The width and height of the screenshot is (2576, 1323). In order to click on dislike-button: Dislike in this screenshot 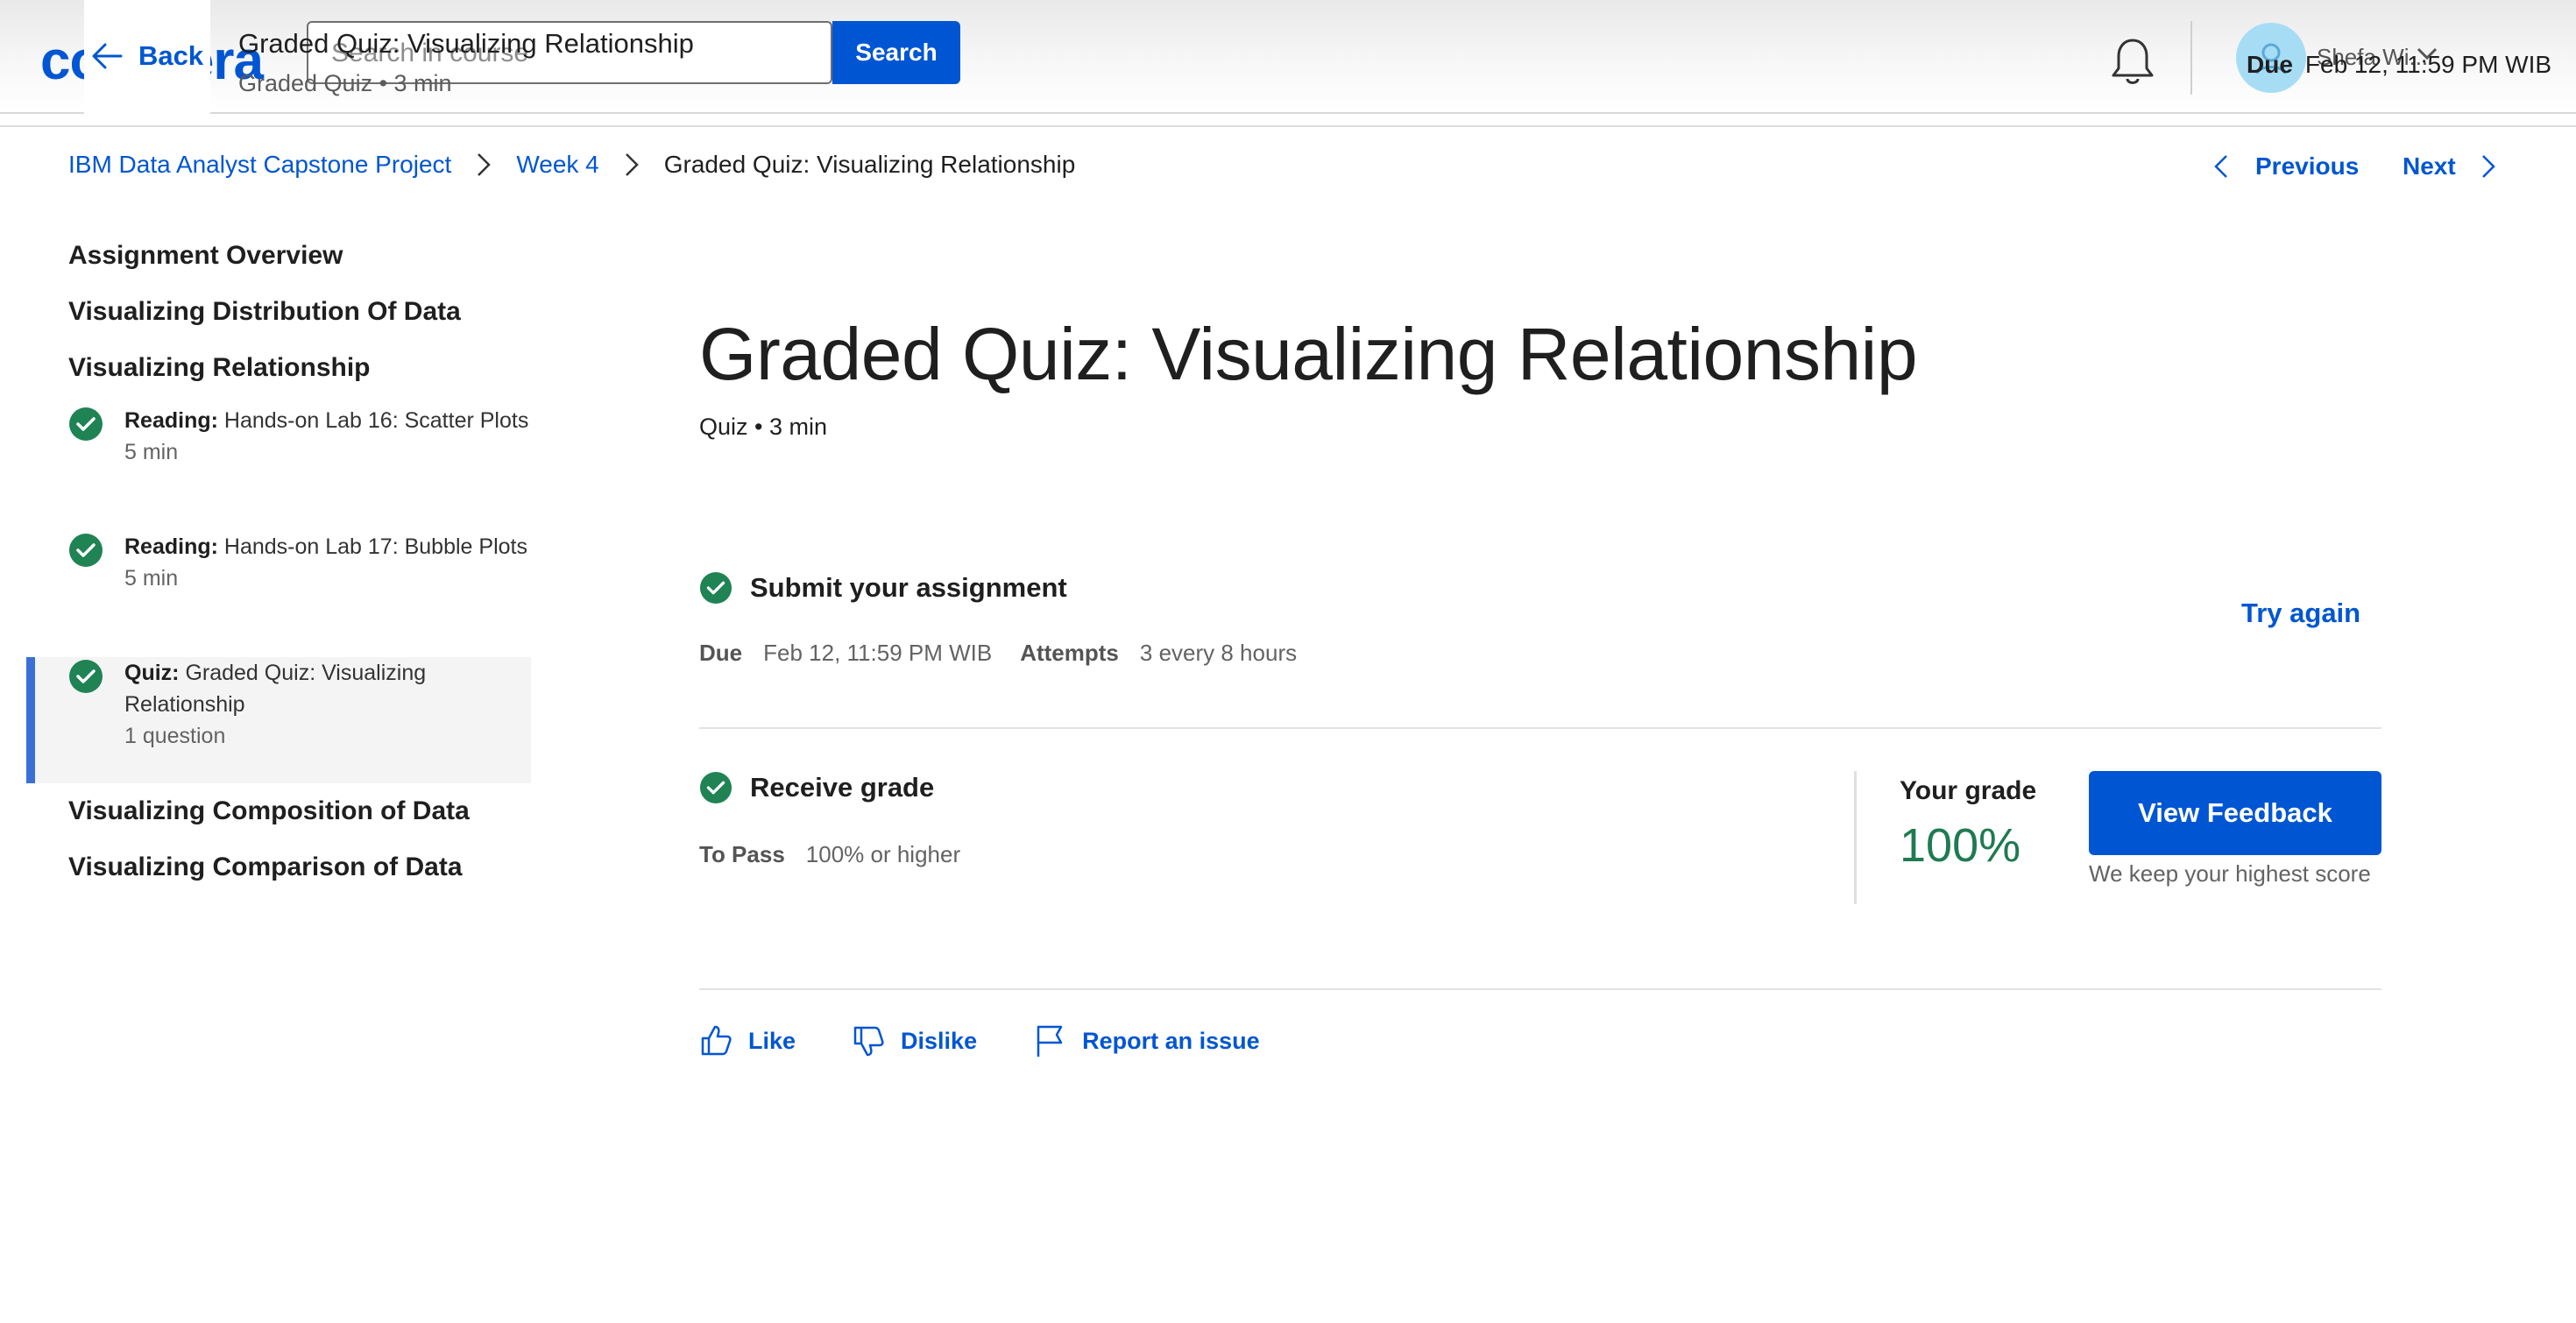, I will do `click(914, 1041)`.